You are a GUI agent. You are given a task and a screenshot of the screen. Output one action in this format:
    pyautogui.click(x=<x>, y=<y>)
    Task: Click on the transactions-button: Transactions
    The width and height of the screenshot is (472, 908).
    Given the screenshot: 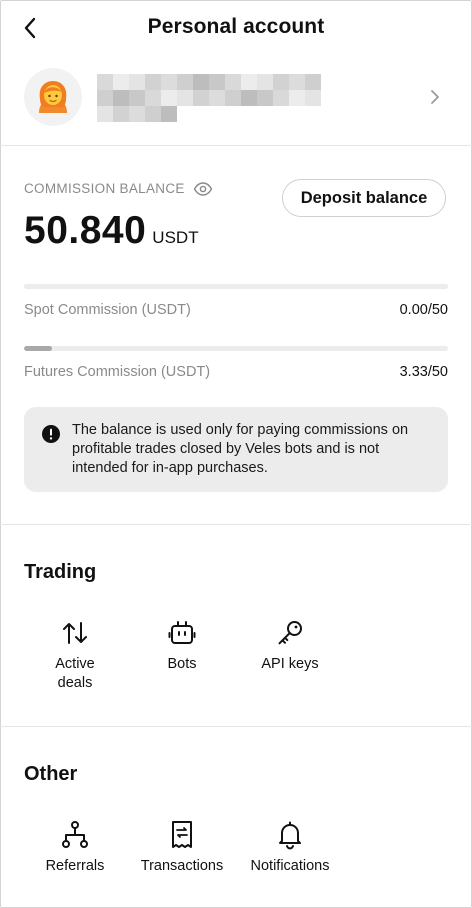 What is the action you would take?
    pyautogui.click(x=182, y=847)
    